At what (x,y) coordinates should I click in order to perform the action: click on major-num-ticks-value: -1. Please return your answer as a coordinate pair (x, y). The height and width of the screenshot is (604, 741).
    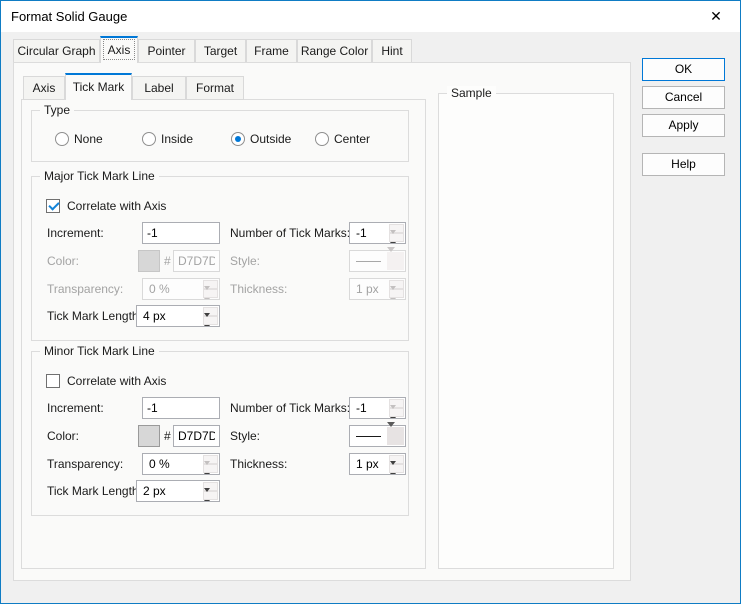
    Looking at the image, I should click on (361, 233).